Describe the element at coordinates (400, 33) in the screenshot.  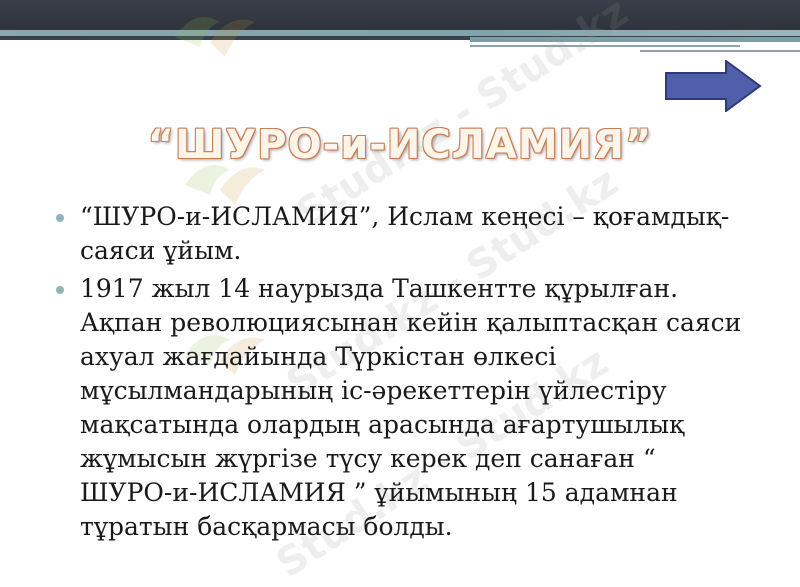
I see `header-accent-stripe` at that location.